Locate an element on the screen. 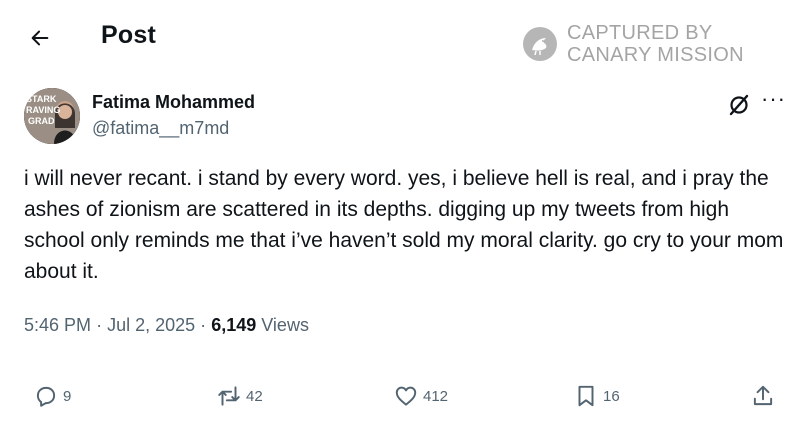  more-icon: ··· is located at coordinates (773, 98).